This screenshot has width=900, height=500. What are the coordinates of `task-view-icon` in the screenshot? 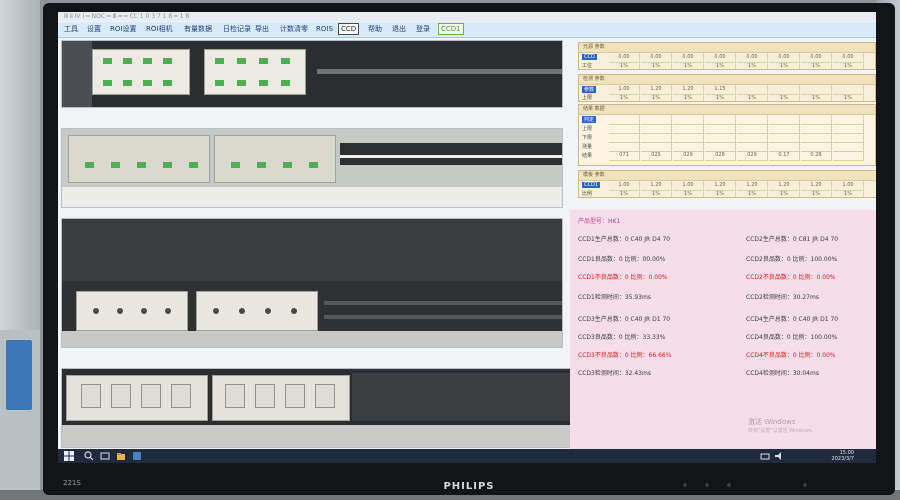 It's located at (105, 456).